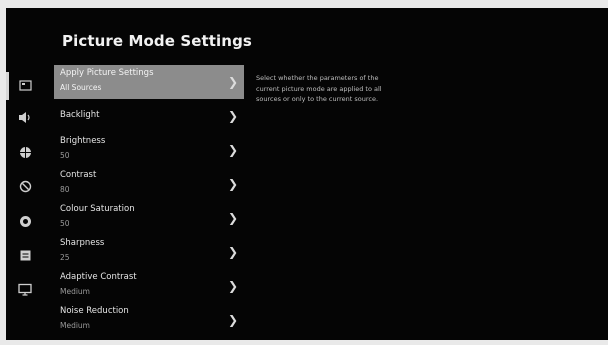 This screenshot has height=345, width=608. I want to click on menu-item-value: 80, so click(65, 189).